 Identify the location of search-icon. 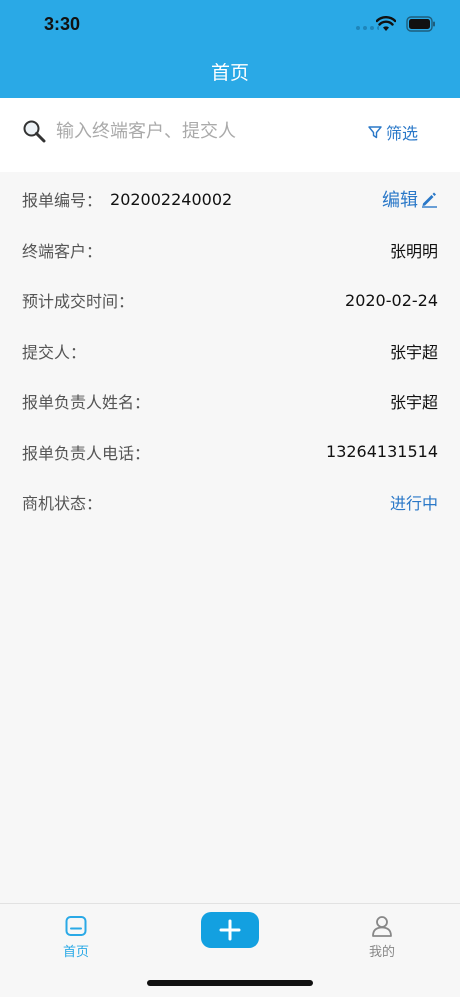
(34, 131).